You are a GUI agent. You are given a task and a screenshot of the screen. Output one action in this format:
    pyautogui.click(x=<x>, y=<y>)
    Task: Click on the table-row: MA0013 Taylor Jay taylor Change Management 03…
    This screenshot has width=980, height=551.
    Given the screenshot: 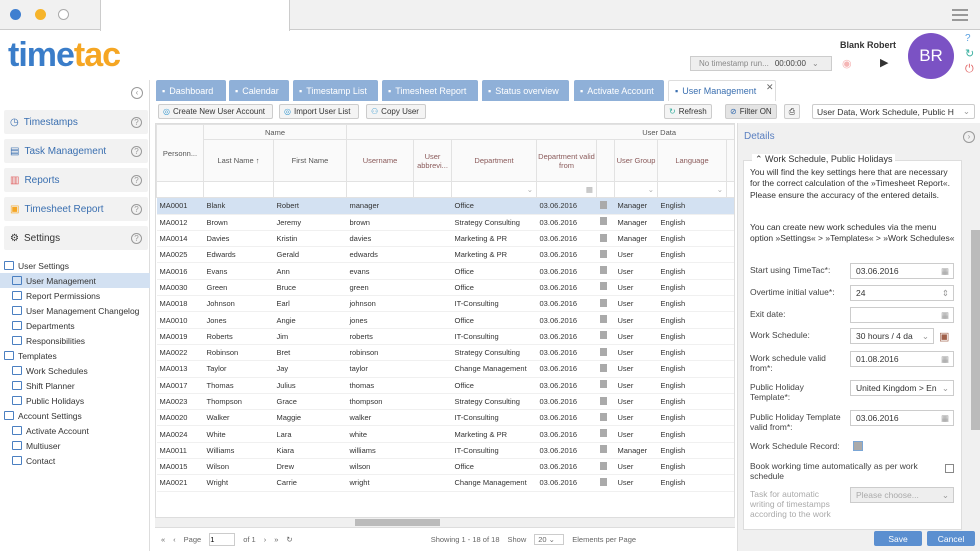 What is the action you would take?
    pyautogui.click(x=445, y=369)
    